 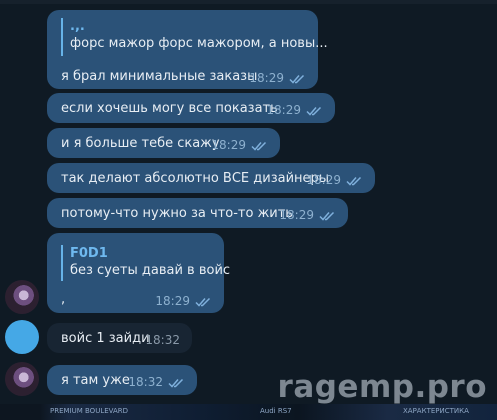 I want to click on reply-text: без суеты давай в войс, so click(x=150, y=270).